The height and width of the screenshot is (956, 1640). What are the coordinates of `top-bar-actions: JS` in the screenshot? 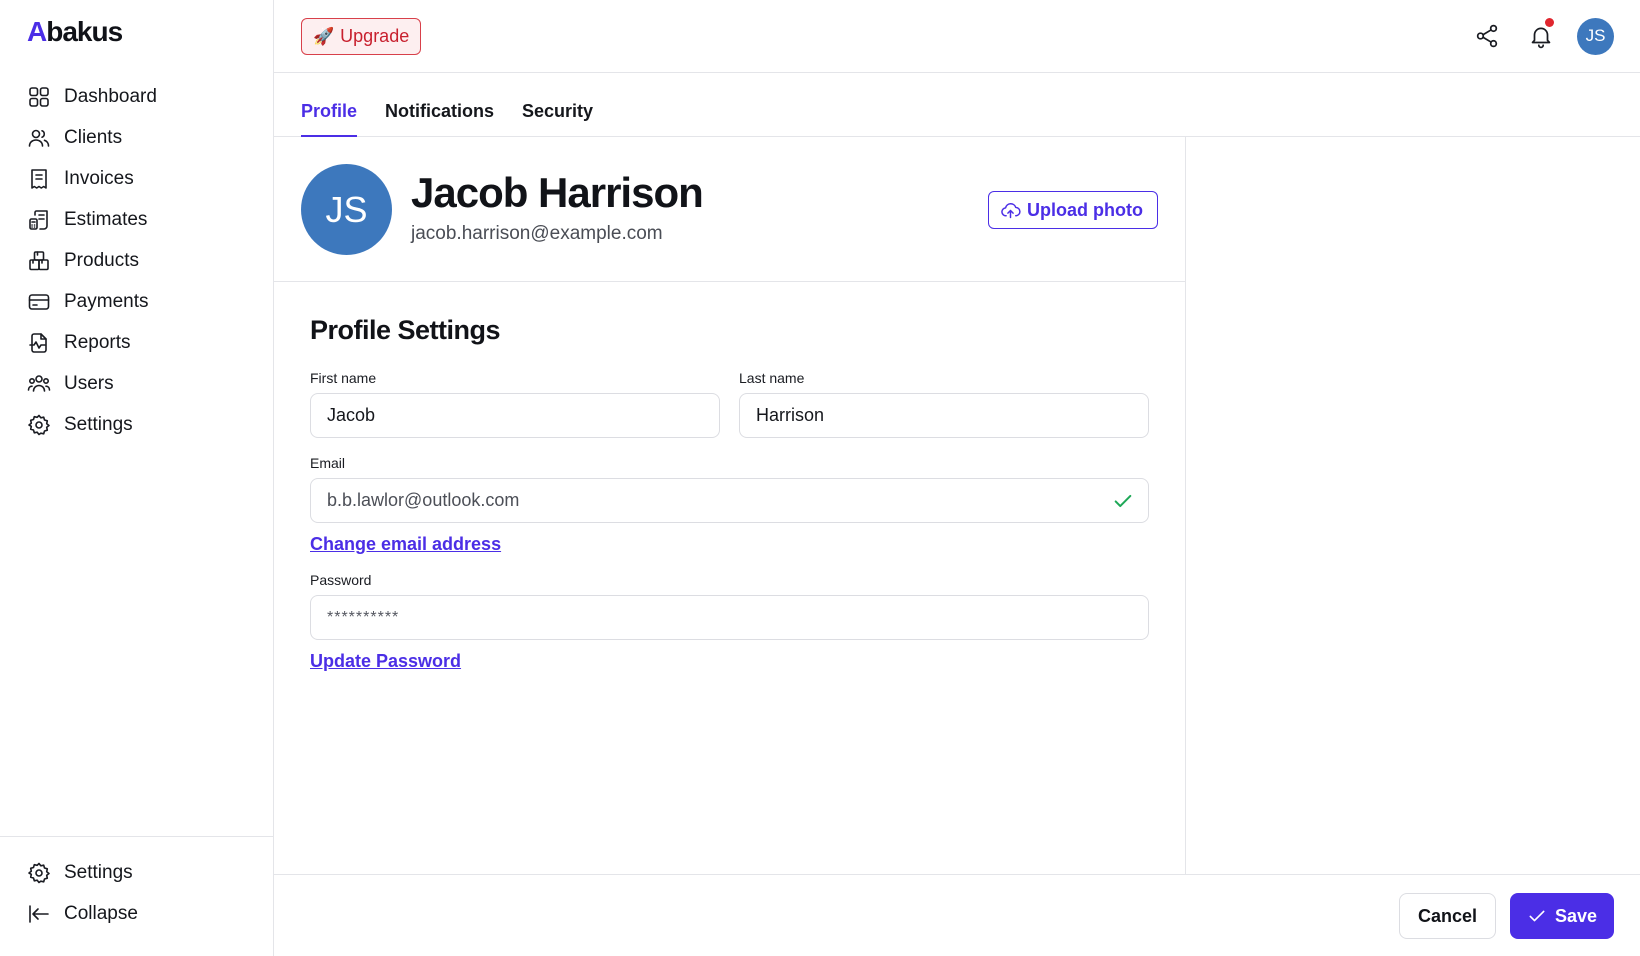 It's located at (1541, 36).